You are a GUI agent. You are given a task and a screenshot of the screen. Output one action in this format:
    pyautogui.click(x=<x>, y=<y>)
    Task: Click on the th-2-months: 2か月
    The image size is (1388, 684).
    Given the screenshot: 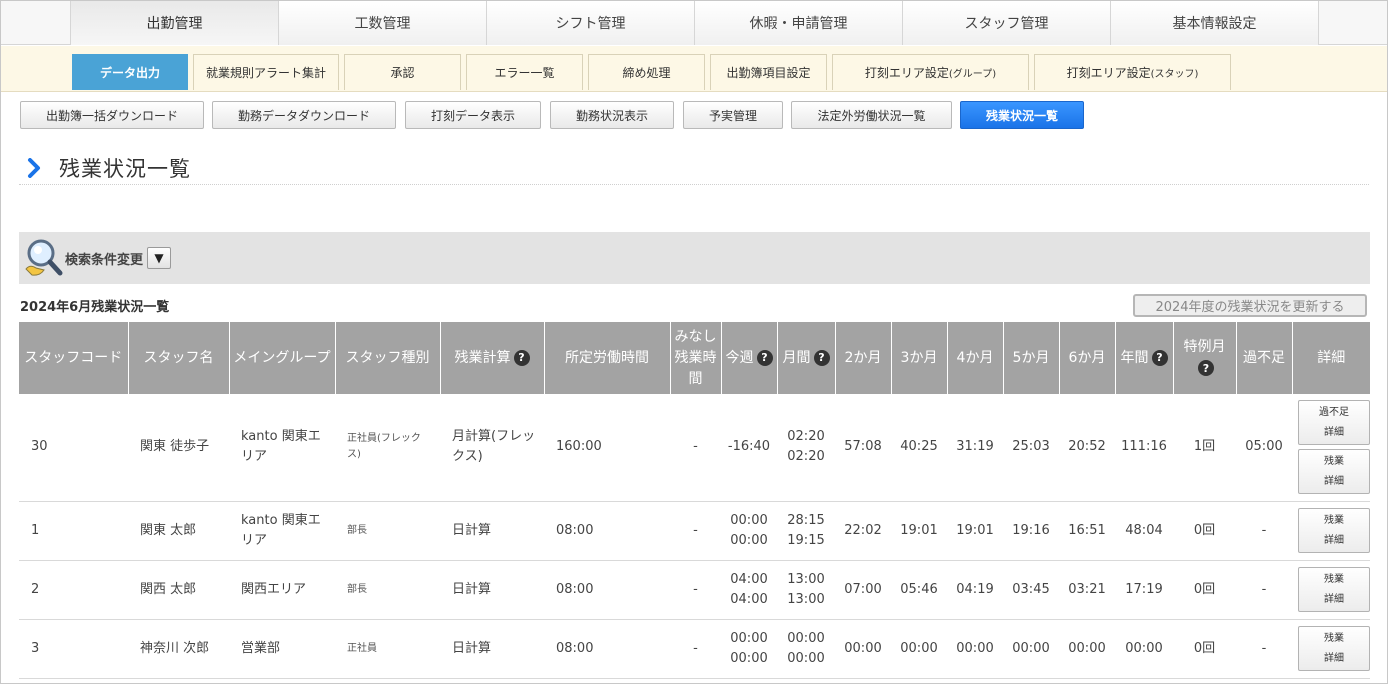 What is the action you would take?
    pyautogui.click(x=863, y=358)
    